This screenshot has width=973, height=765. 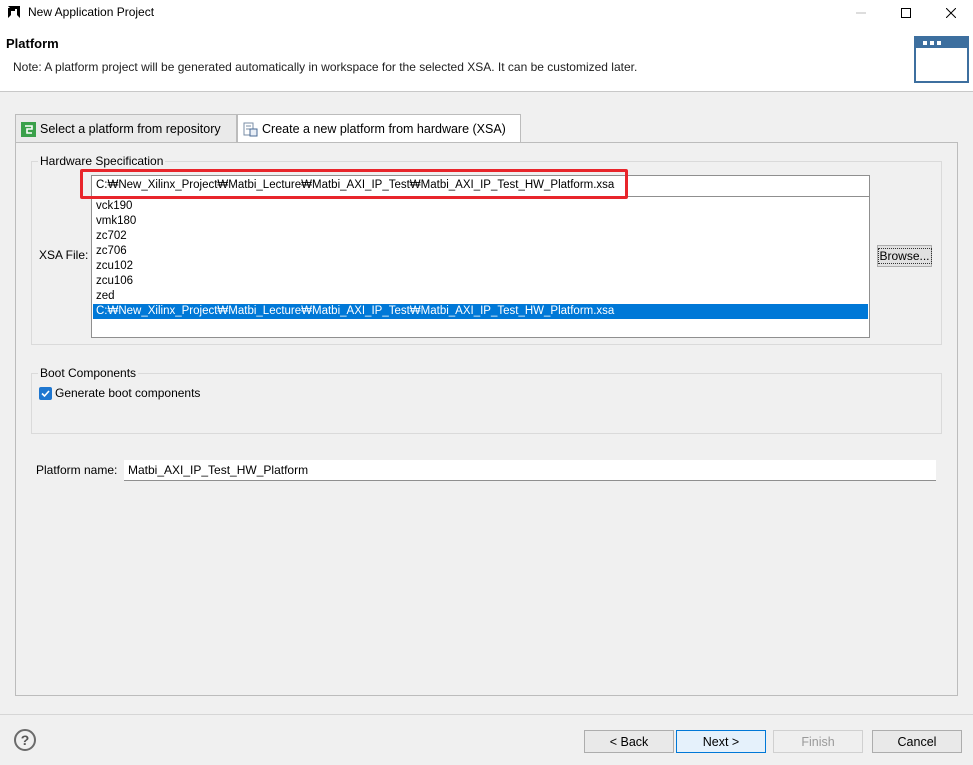 I want to click on generate-boot-components-checkbox, so click(x=45, y=393).